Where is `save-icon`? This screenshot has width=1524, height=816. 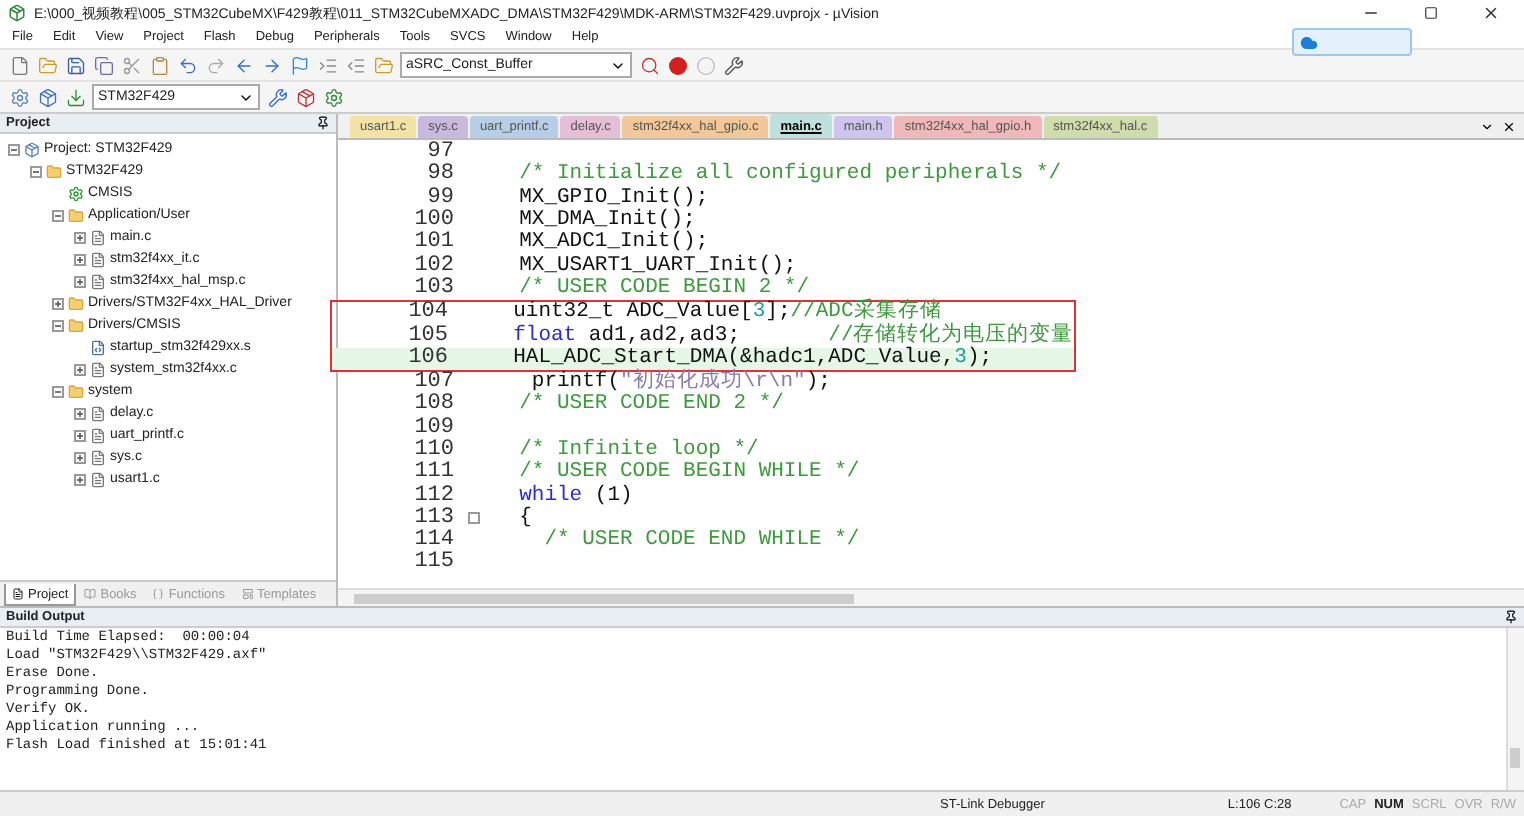
save-icon is located at coordinates (75, 65).